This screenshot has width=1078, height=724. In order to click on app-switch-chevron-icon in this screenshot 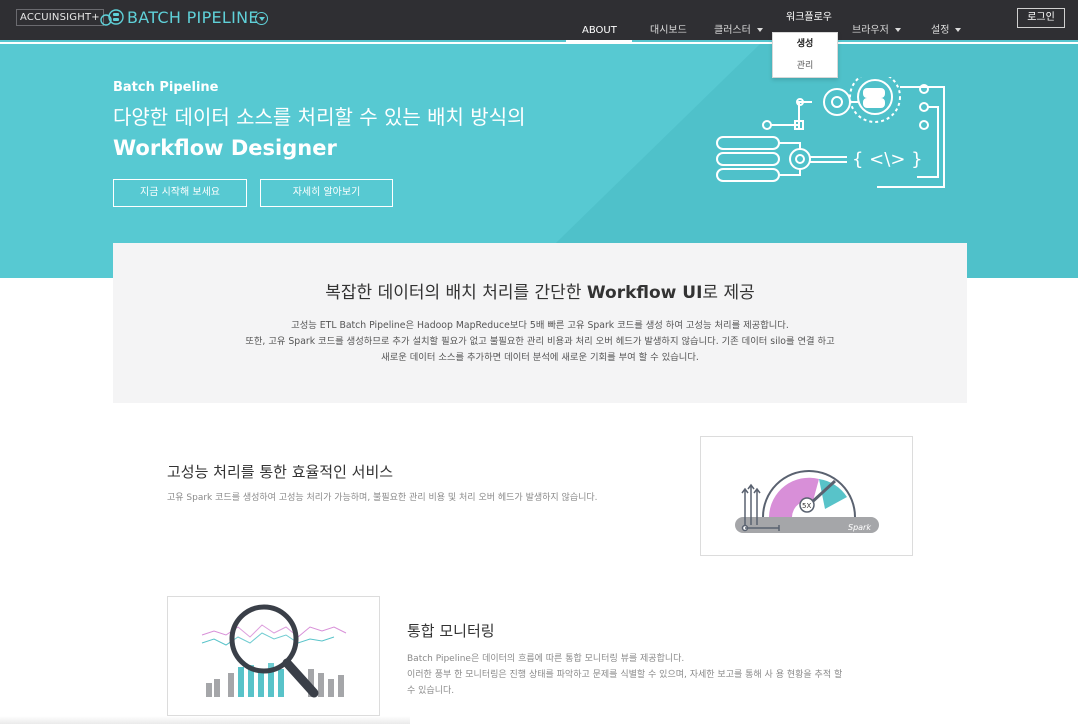, I will do `click(261, 18)`.